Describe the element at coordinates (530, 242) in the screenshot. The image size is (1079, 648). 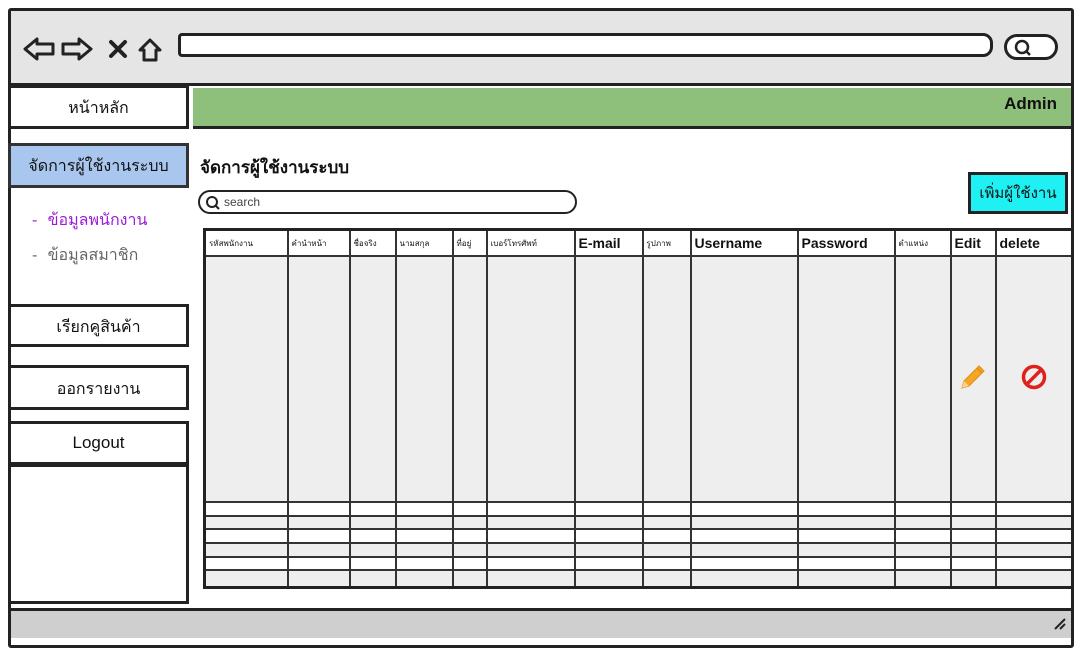
I see `col-phone: เบอร์โทรศัพท์` at that location.